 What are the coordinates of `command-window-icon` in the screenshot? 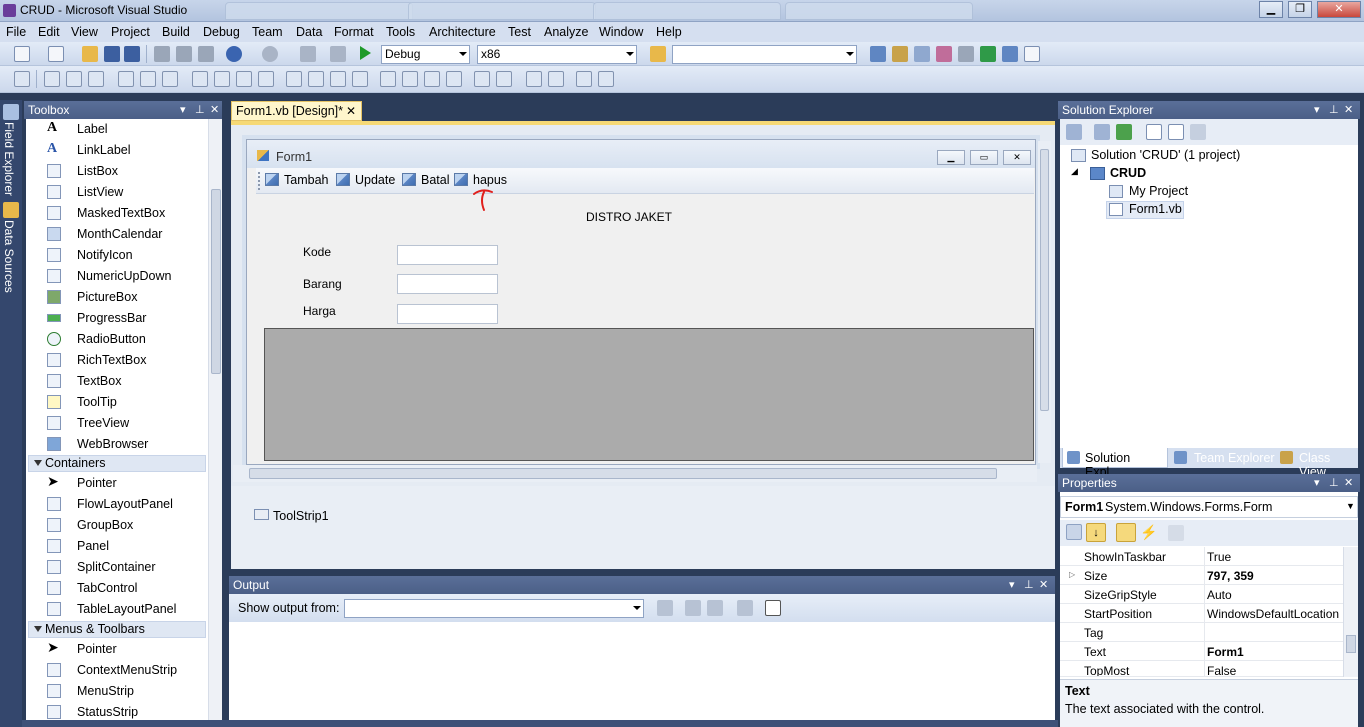 It's located at (1032, 54).